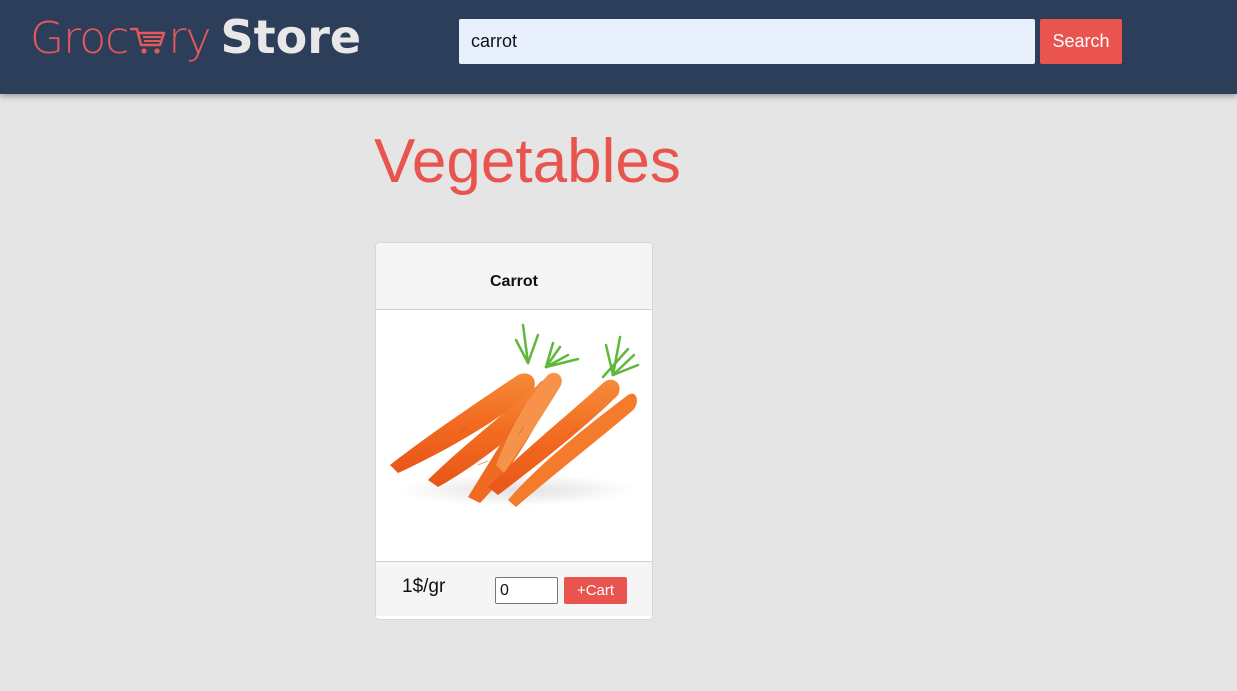 Image resolution: width=1237 pixels, height=691 pixels. Describe the element at coordinates (527, 161) in the screenshot. I see `category-title: Vegetables` at that location.